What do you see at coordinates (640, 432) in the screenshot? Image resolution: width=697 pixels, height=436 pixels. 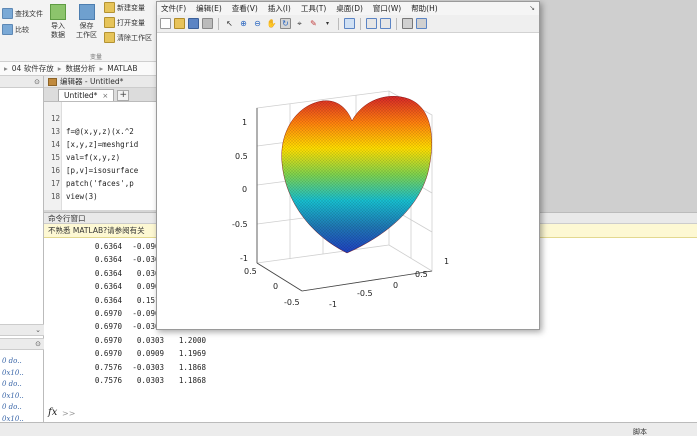 I see `status-script-label: 脚本` at bounding box center [640, 432].